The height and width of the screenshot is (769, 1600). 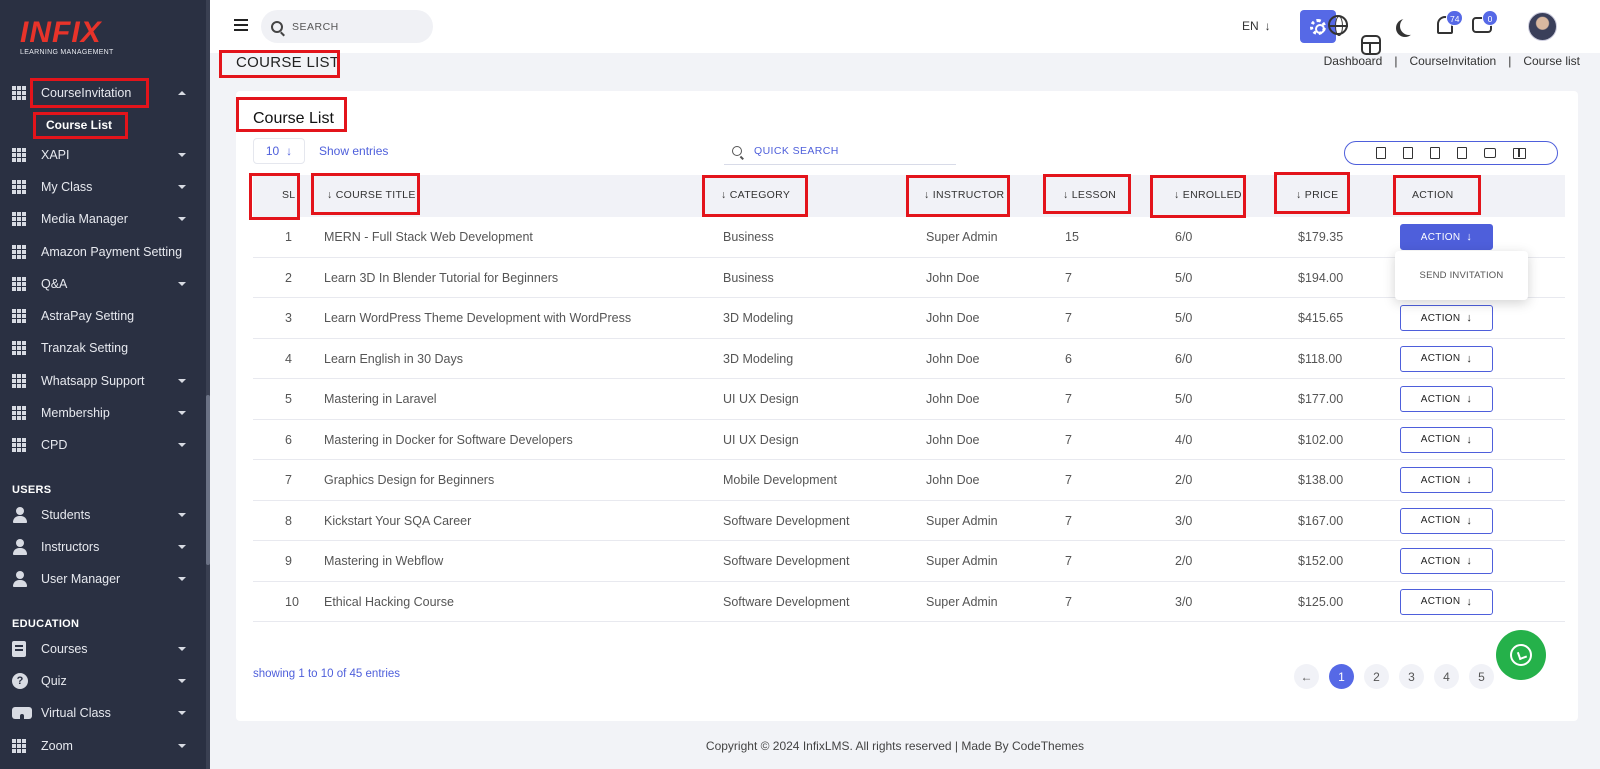 What do you see at coordinates (103, 515) in the screenshot?
I see `sidebar-item-students: Students` at bounding box center [103, 515].